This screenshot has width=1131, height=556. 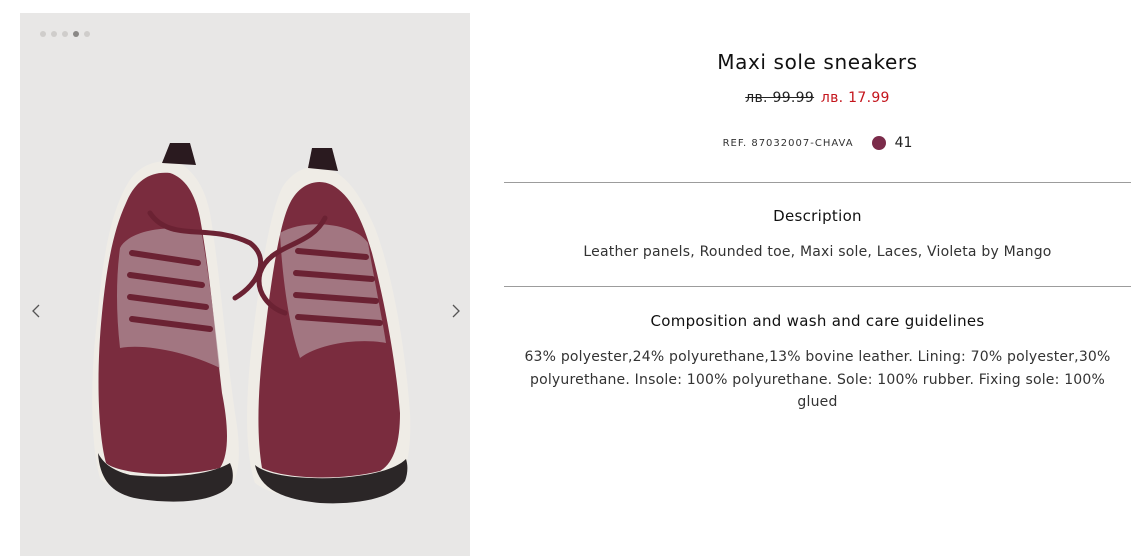 I want to click on original-price: лв. 99.99, so click(x=780, y=98).